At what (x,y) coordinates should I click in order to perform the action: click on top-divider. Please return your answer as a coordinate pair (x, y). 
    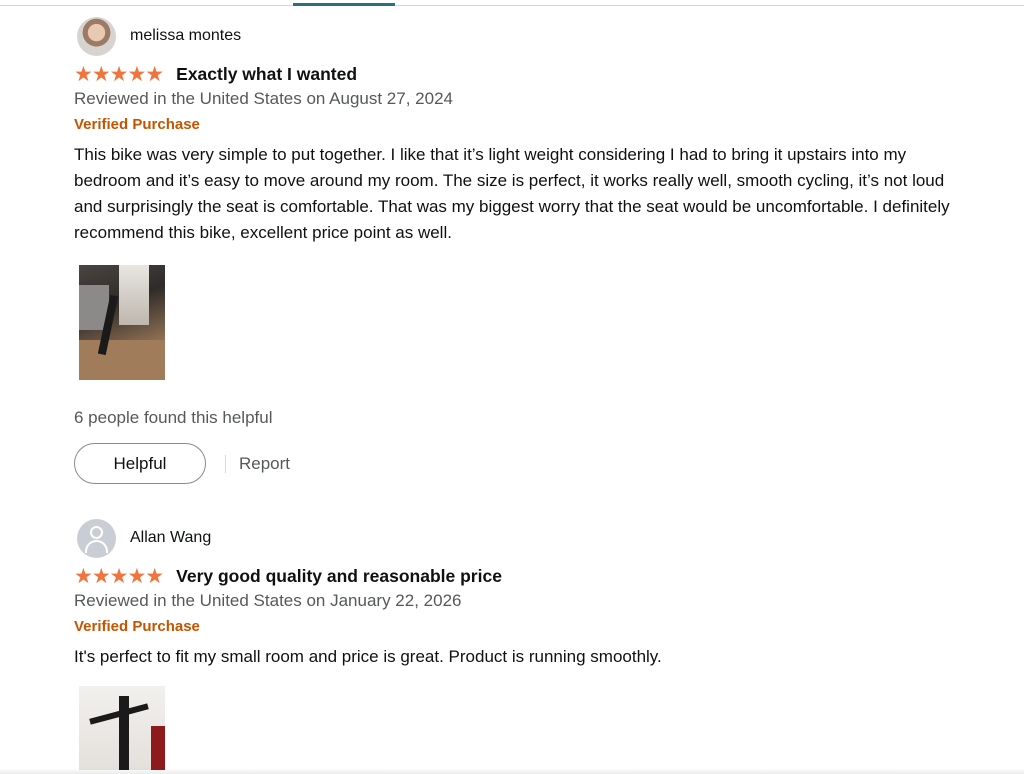
    Looking at the image, I should click on (512, 5).